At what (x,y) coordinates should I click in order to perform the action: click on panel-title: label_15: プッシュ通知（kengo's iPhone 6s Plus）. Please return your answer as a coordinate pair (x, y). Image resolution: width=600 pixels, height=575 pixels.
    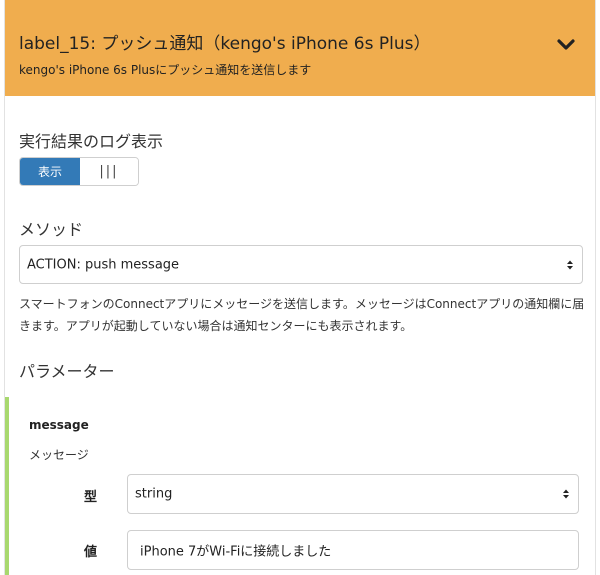
    Looking at the image, I should click on (225, 44).